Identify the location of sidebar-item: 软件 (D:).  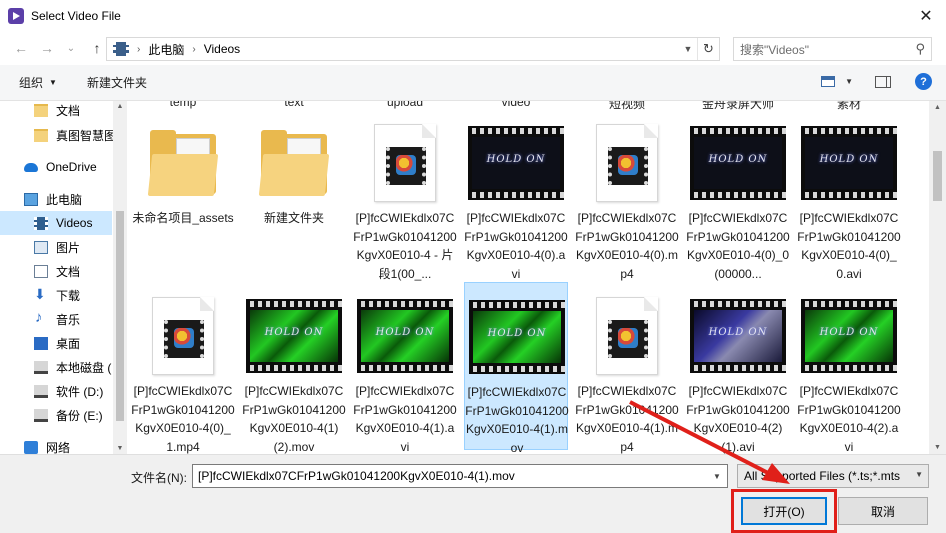
(56, 391).